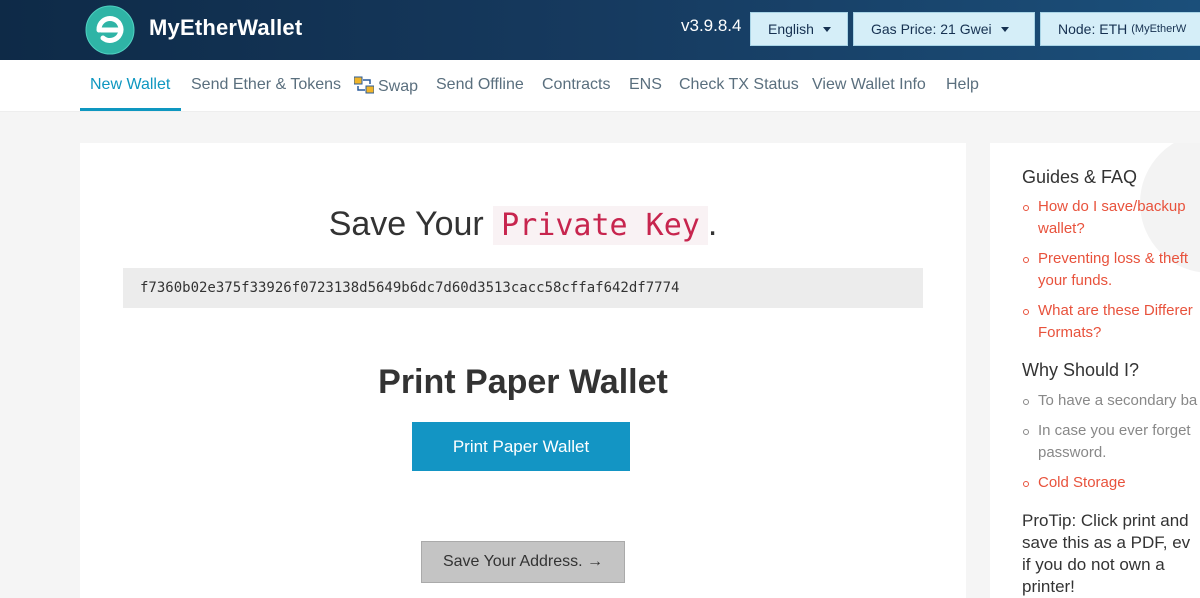 The height and width of the screenshot is (598, 1200). I want to click on protip-line: save this as a PDF, ev, so click(1106, 542).